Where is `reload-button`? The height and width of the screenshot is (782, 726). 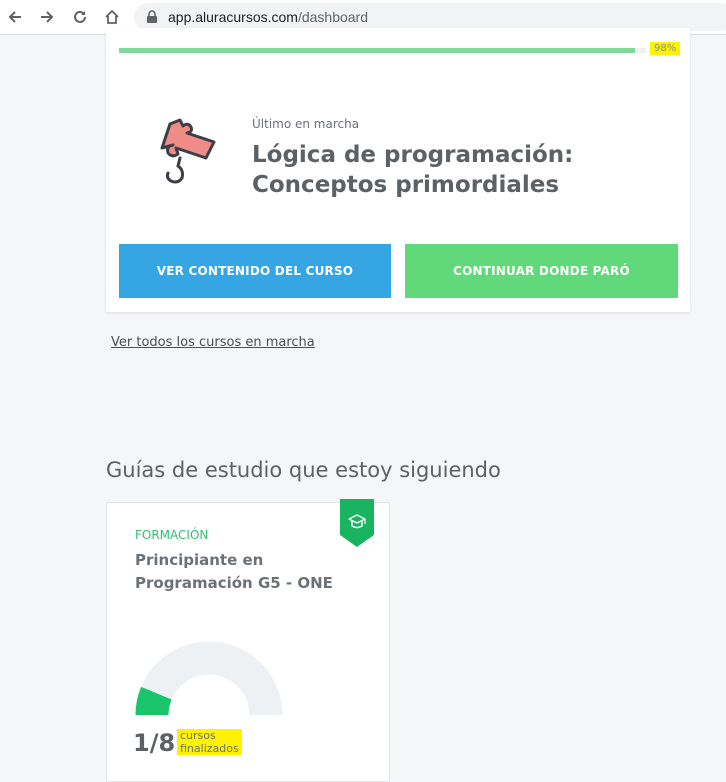 reload-button is located at coordinates (80, 17).